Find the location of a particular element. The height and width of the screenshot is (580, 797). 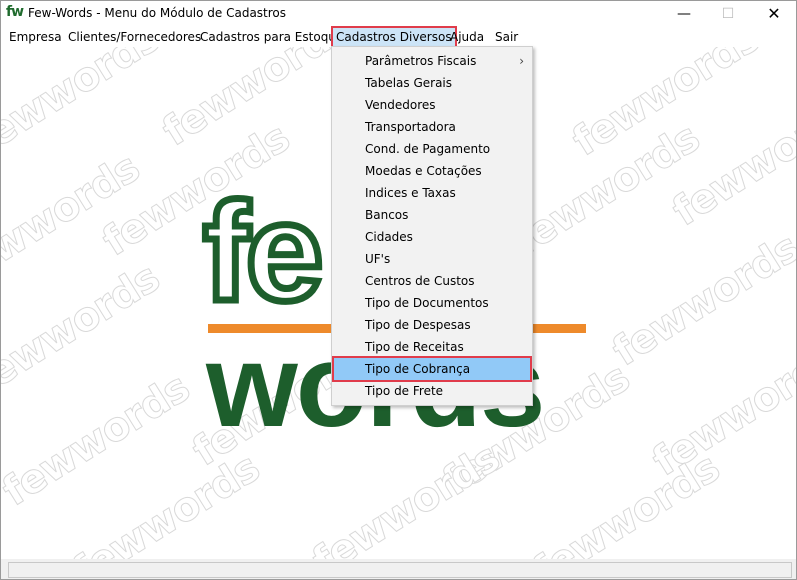

menu-item-cond-pagamento: Cond. de Pagamento is located at coordinates (432, 149).